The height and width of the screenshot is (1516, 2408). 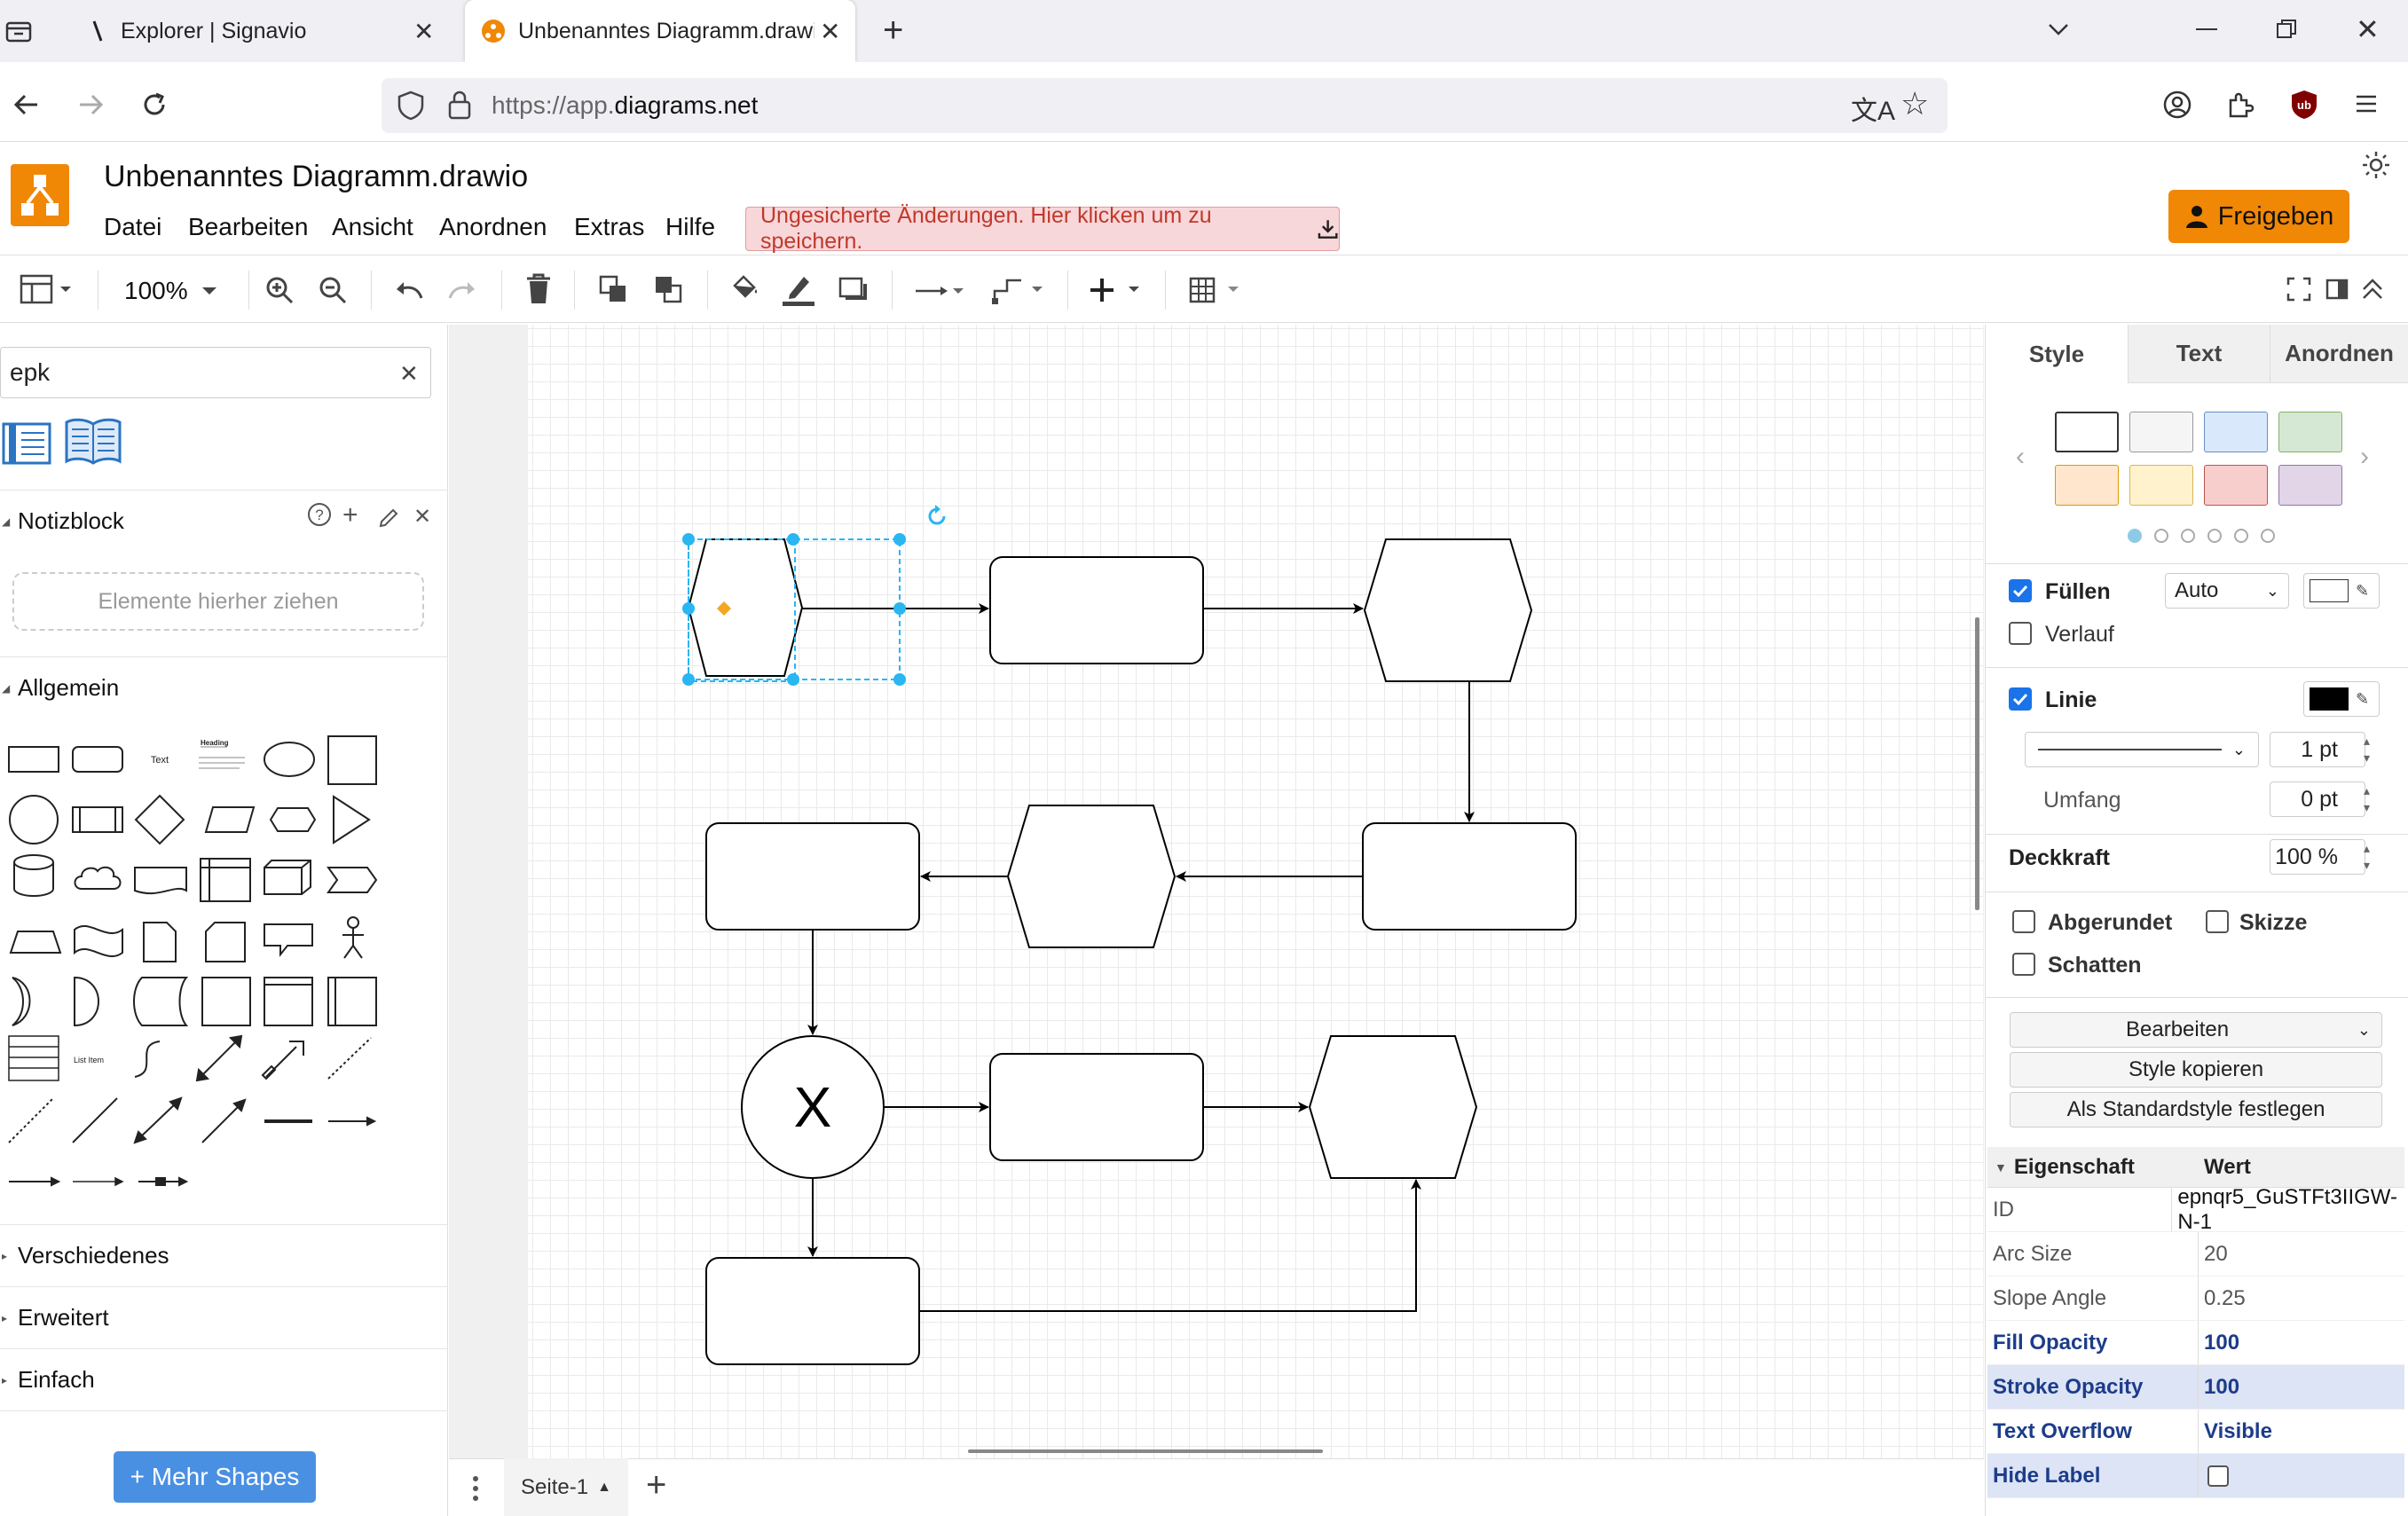 I want to click on property-row: Hide Label, so click(x=2195, y=1476).